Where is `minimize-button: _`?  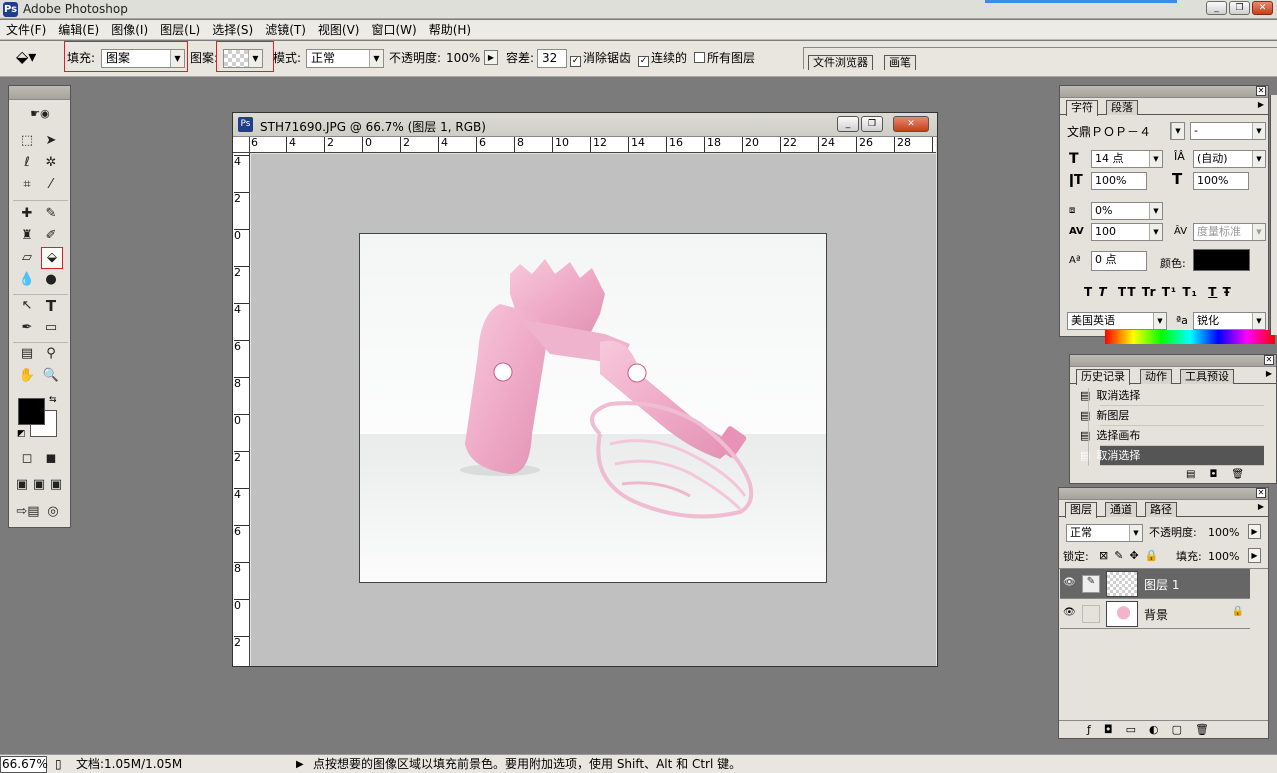
minimize-button: _ is located at coordinates (1216, 8).